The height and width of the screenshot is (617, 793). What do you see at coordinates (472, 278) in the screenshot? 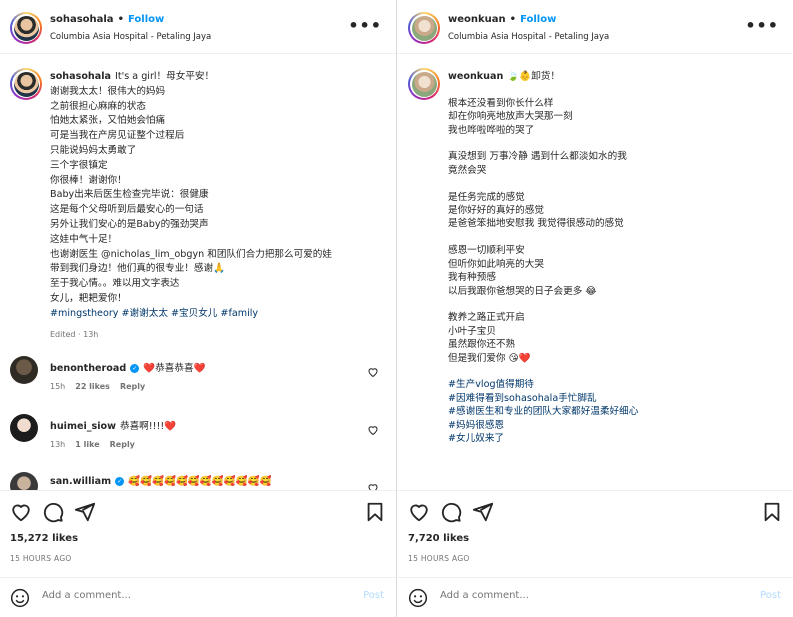
I see `caption-line: 我有种预感` at bounding box center [472, 278].